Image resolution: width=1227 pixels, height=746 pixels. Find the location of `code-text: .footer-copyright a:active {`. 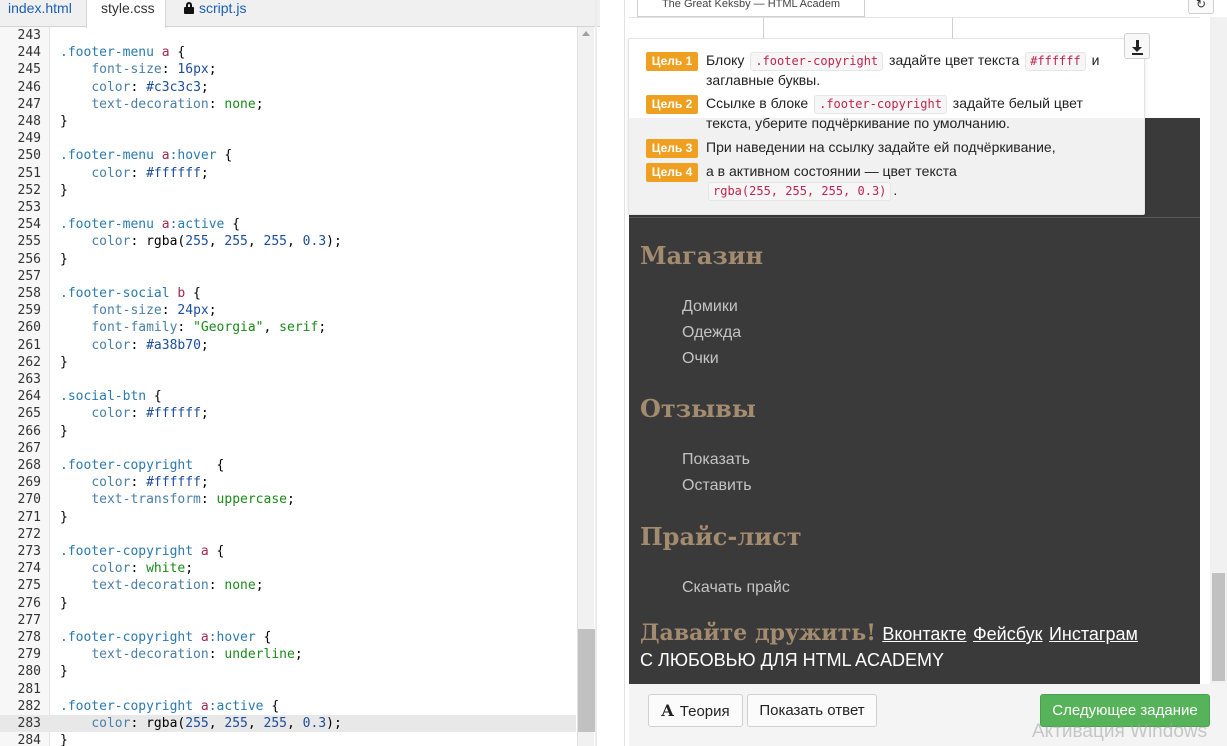

code-text: .footer-copyright a:active { is located at coordinates (169, 706).